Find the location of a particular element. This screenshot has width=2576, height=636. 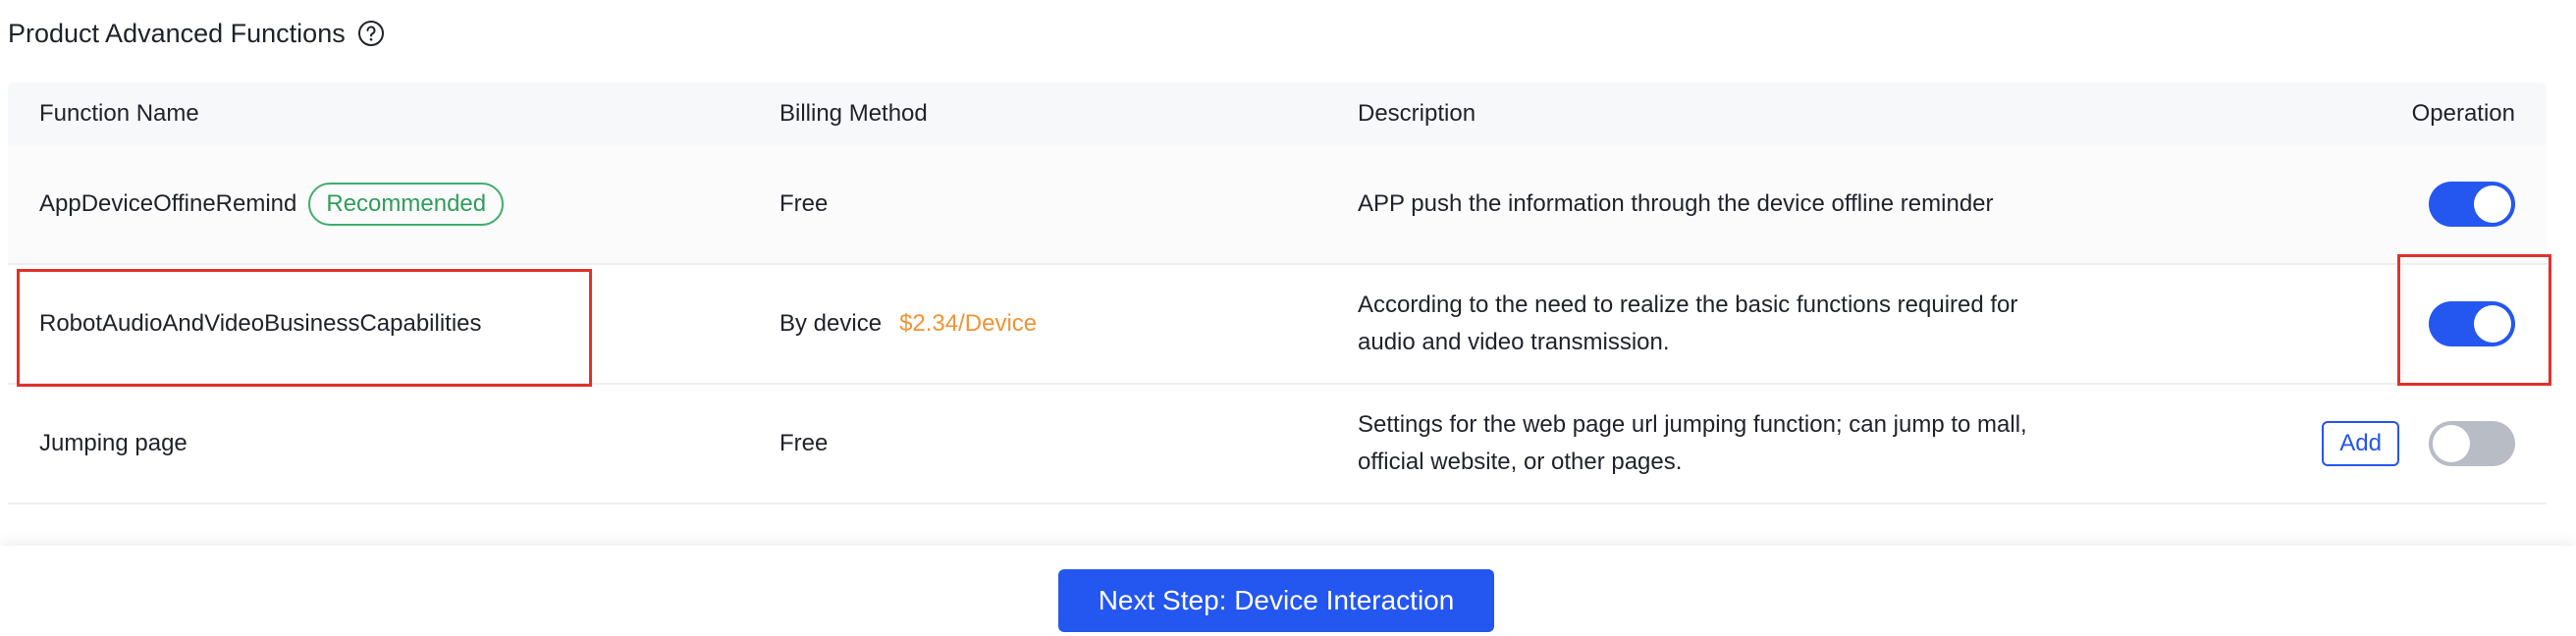

billing-method-cell: By device $2.34/Device is located at coordinates (908, 324).